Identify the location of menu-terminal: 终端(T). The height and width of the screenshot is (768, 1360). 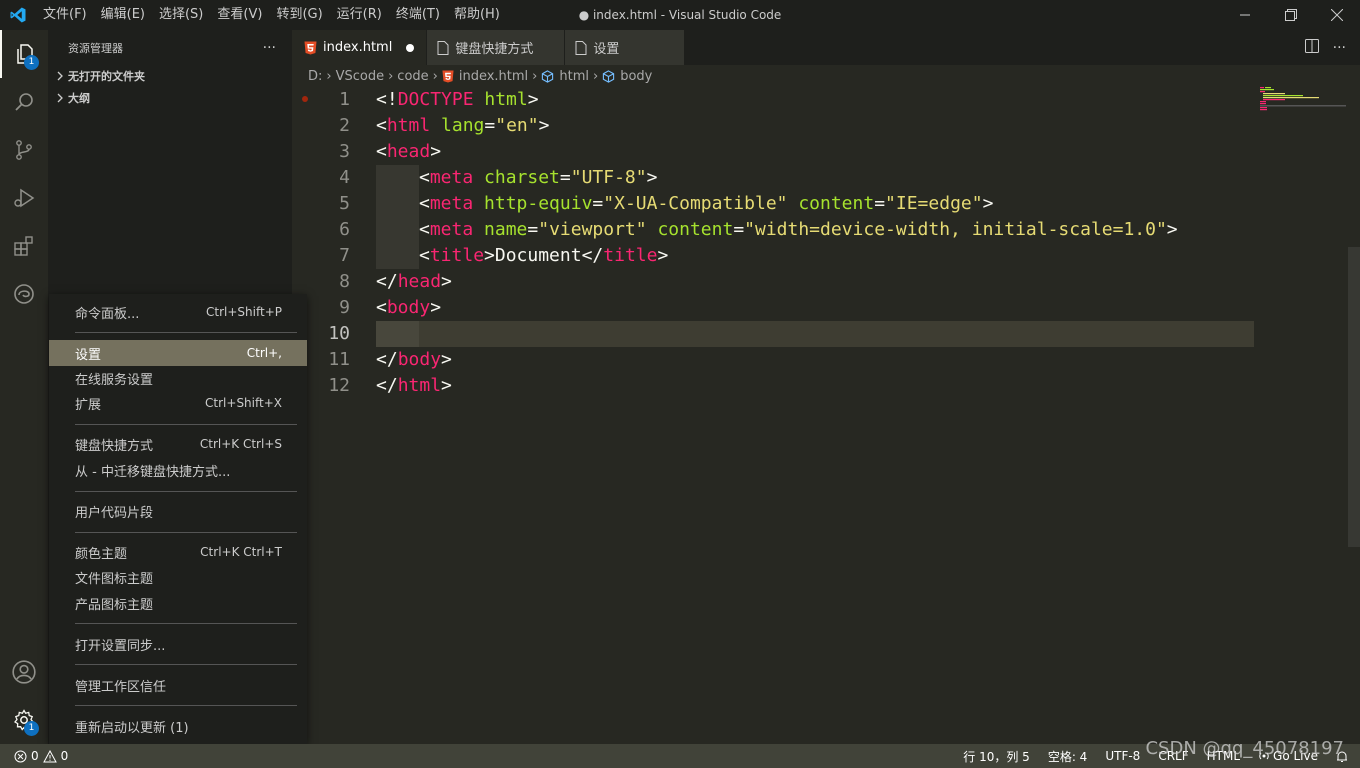
(418, 15).